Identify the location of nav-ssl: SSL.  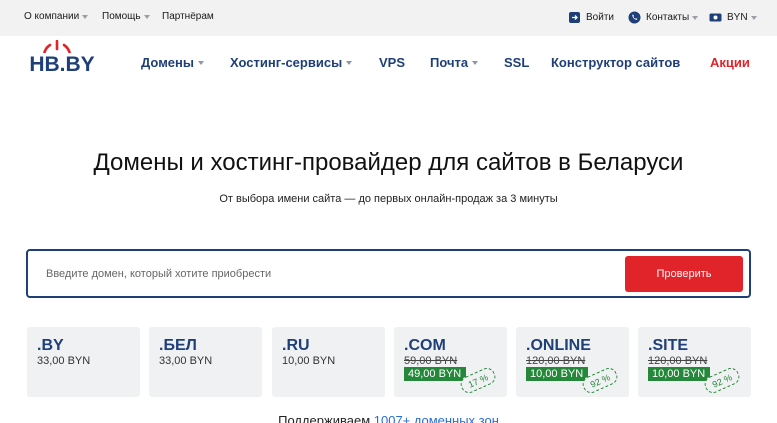
(516, 62).